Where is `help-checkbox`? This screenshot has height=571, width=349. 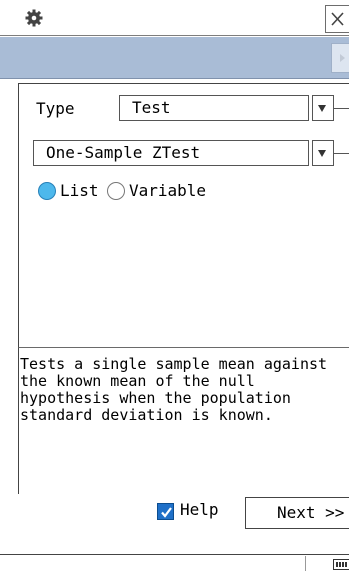 help-checkbox is located at coordinates (165, 511).